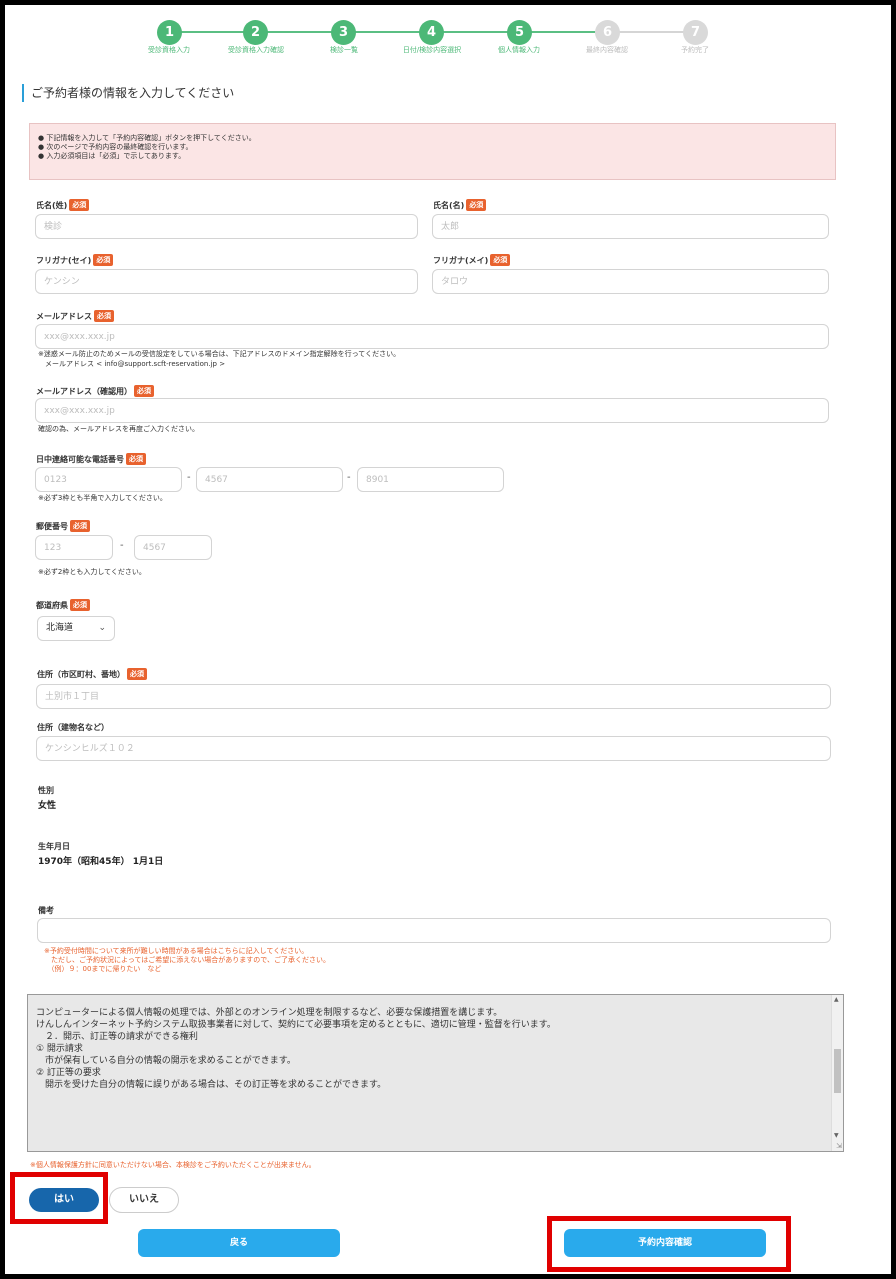  I want to click on scroll-up-icon: ▲, so click(836, 999).